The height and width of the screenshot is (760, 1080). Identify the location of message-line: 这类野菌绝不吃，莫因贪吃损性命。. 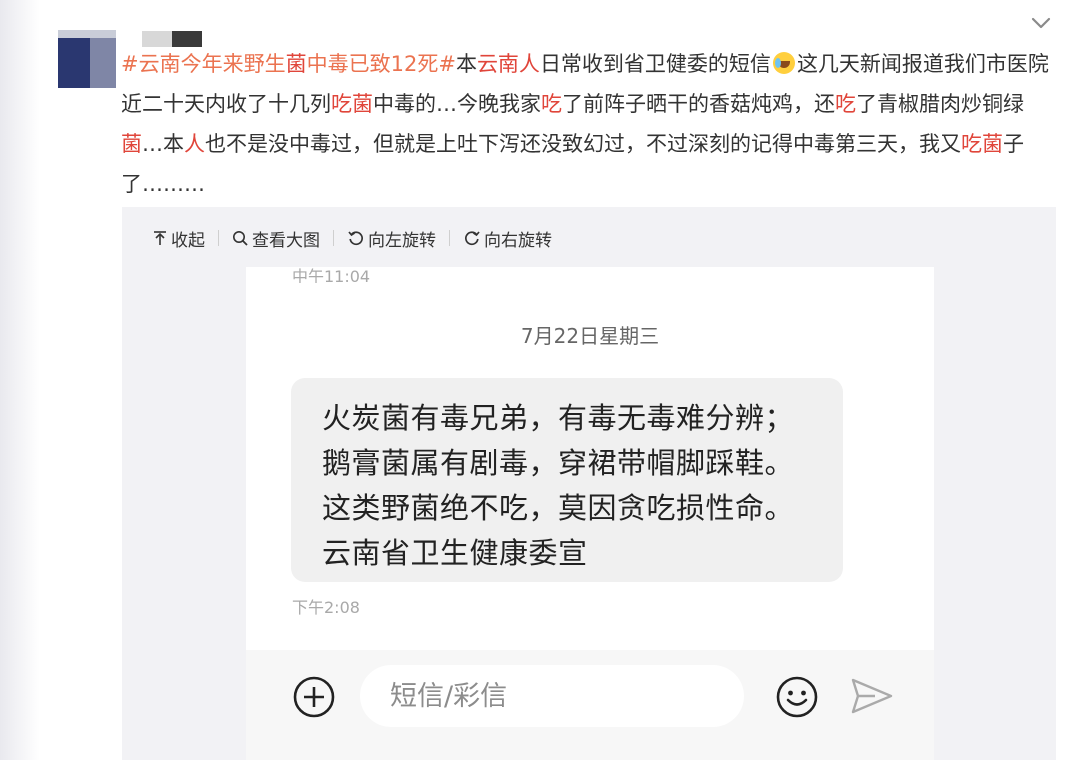
(558, 508).